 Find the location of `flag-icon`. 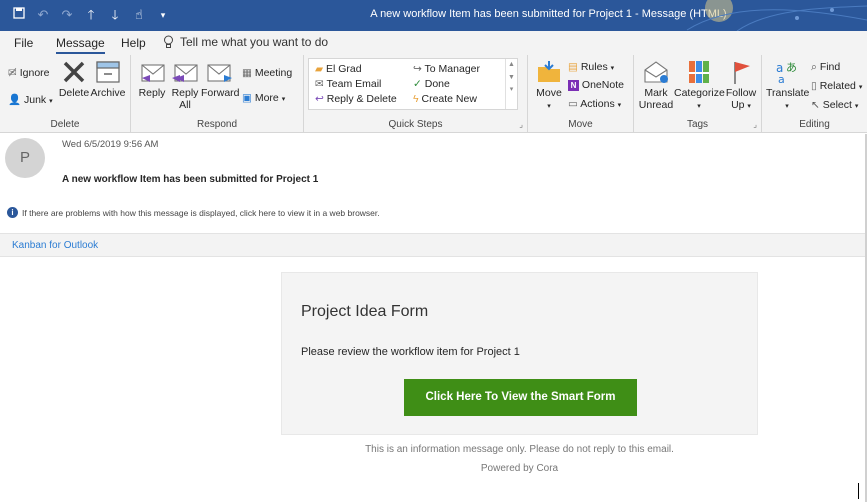

flag-icon is located at coordinates (742, 73).